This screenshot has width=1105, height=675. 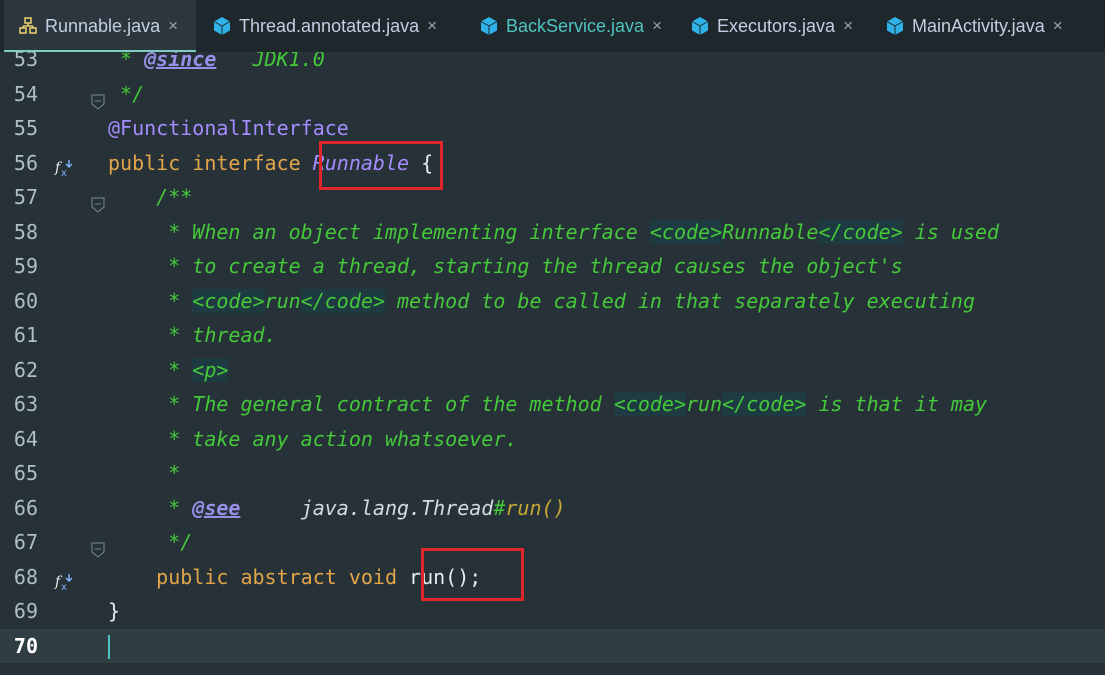 What do you see at coordinates (28, 26) in the screenshot?
I see `interface-structure-icon` at bounding box center [28, 26].